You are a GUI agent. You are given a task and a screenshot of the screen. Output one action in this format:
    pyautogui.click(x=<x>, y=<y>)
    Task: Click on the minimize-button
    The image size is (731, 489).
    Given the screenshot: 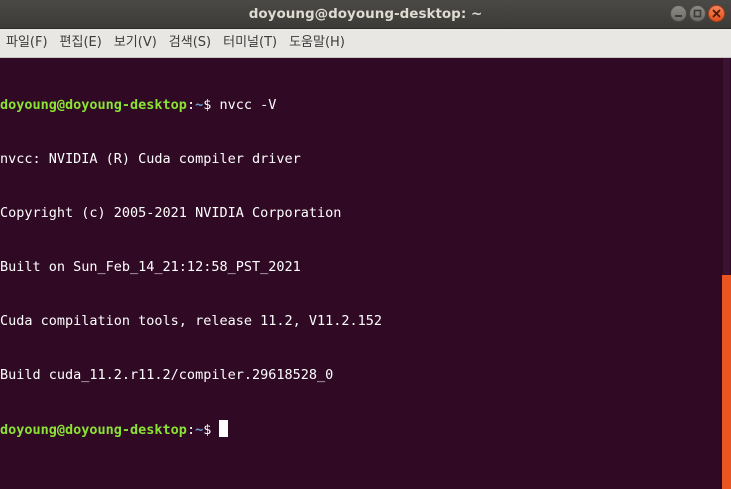 What is the action you would take?
    pyautogui.click(x=678, y=13)
    